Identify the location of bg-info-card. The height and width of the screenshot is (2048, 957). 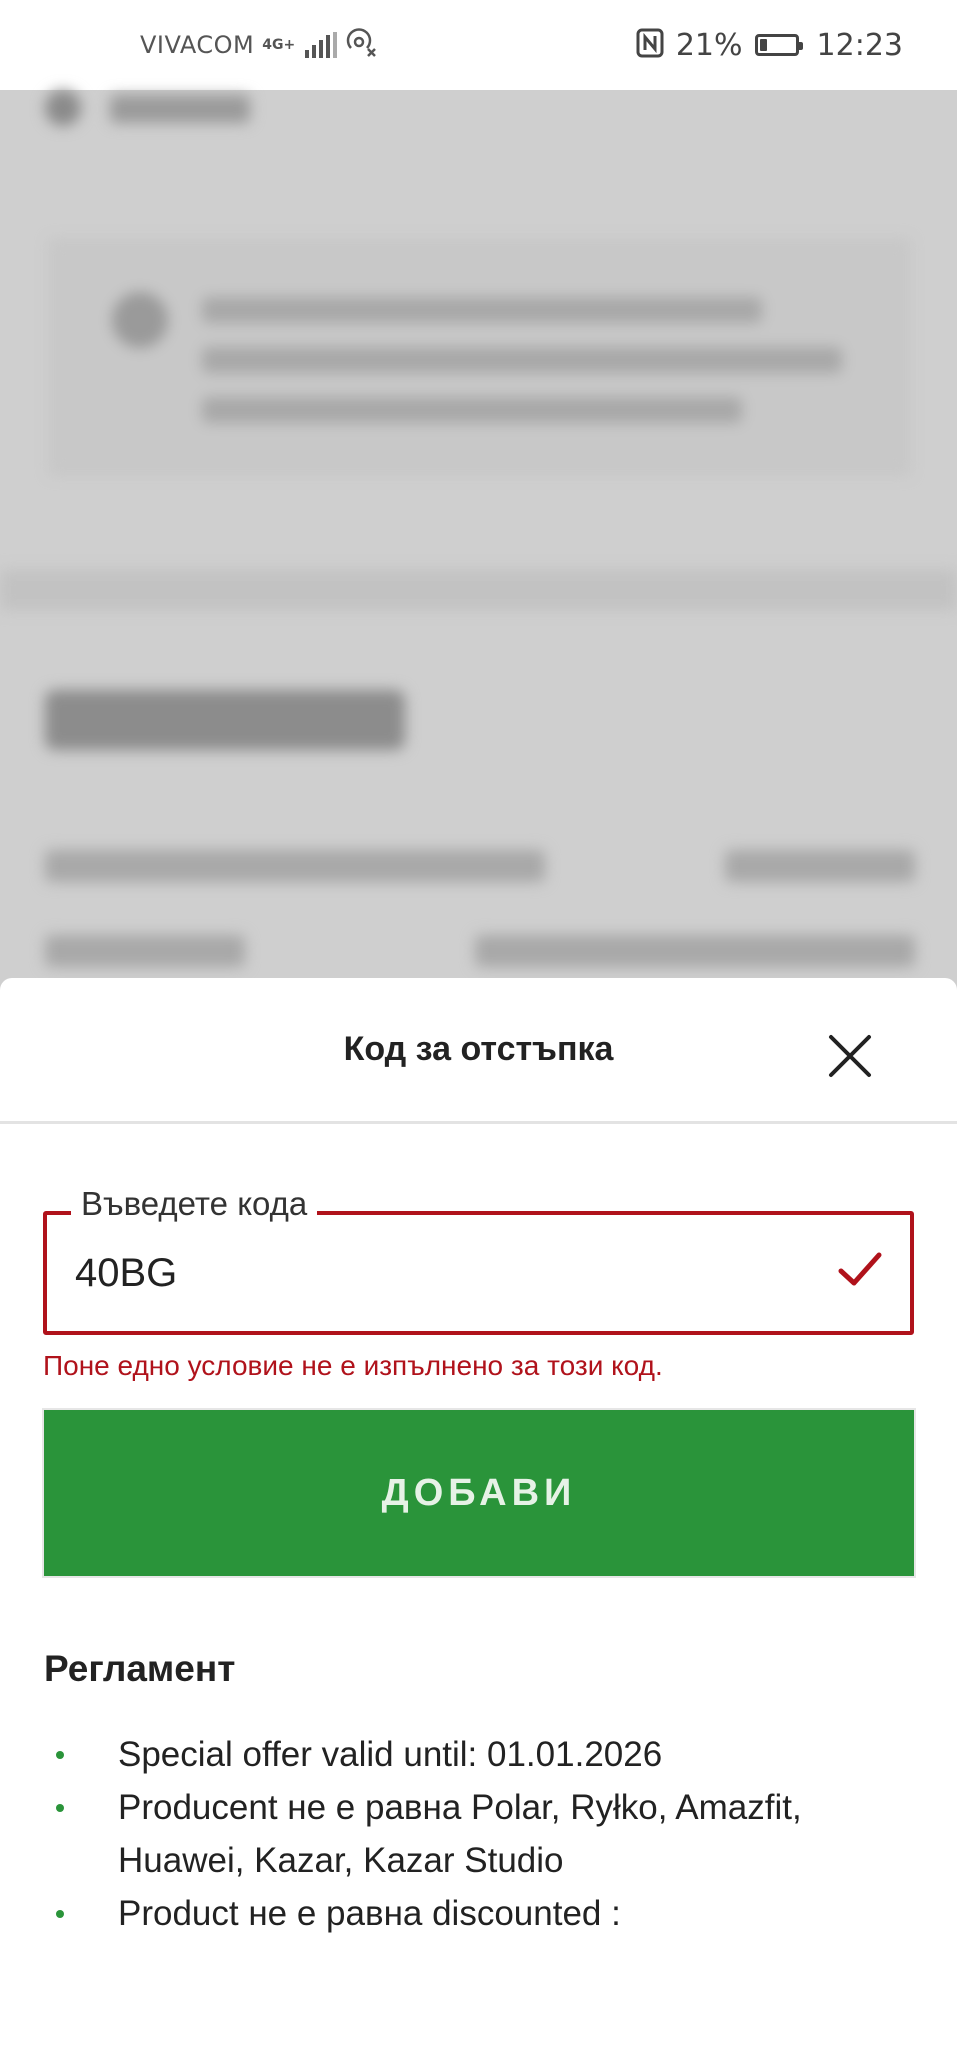
(479, 357).